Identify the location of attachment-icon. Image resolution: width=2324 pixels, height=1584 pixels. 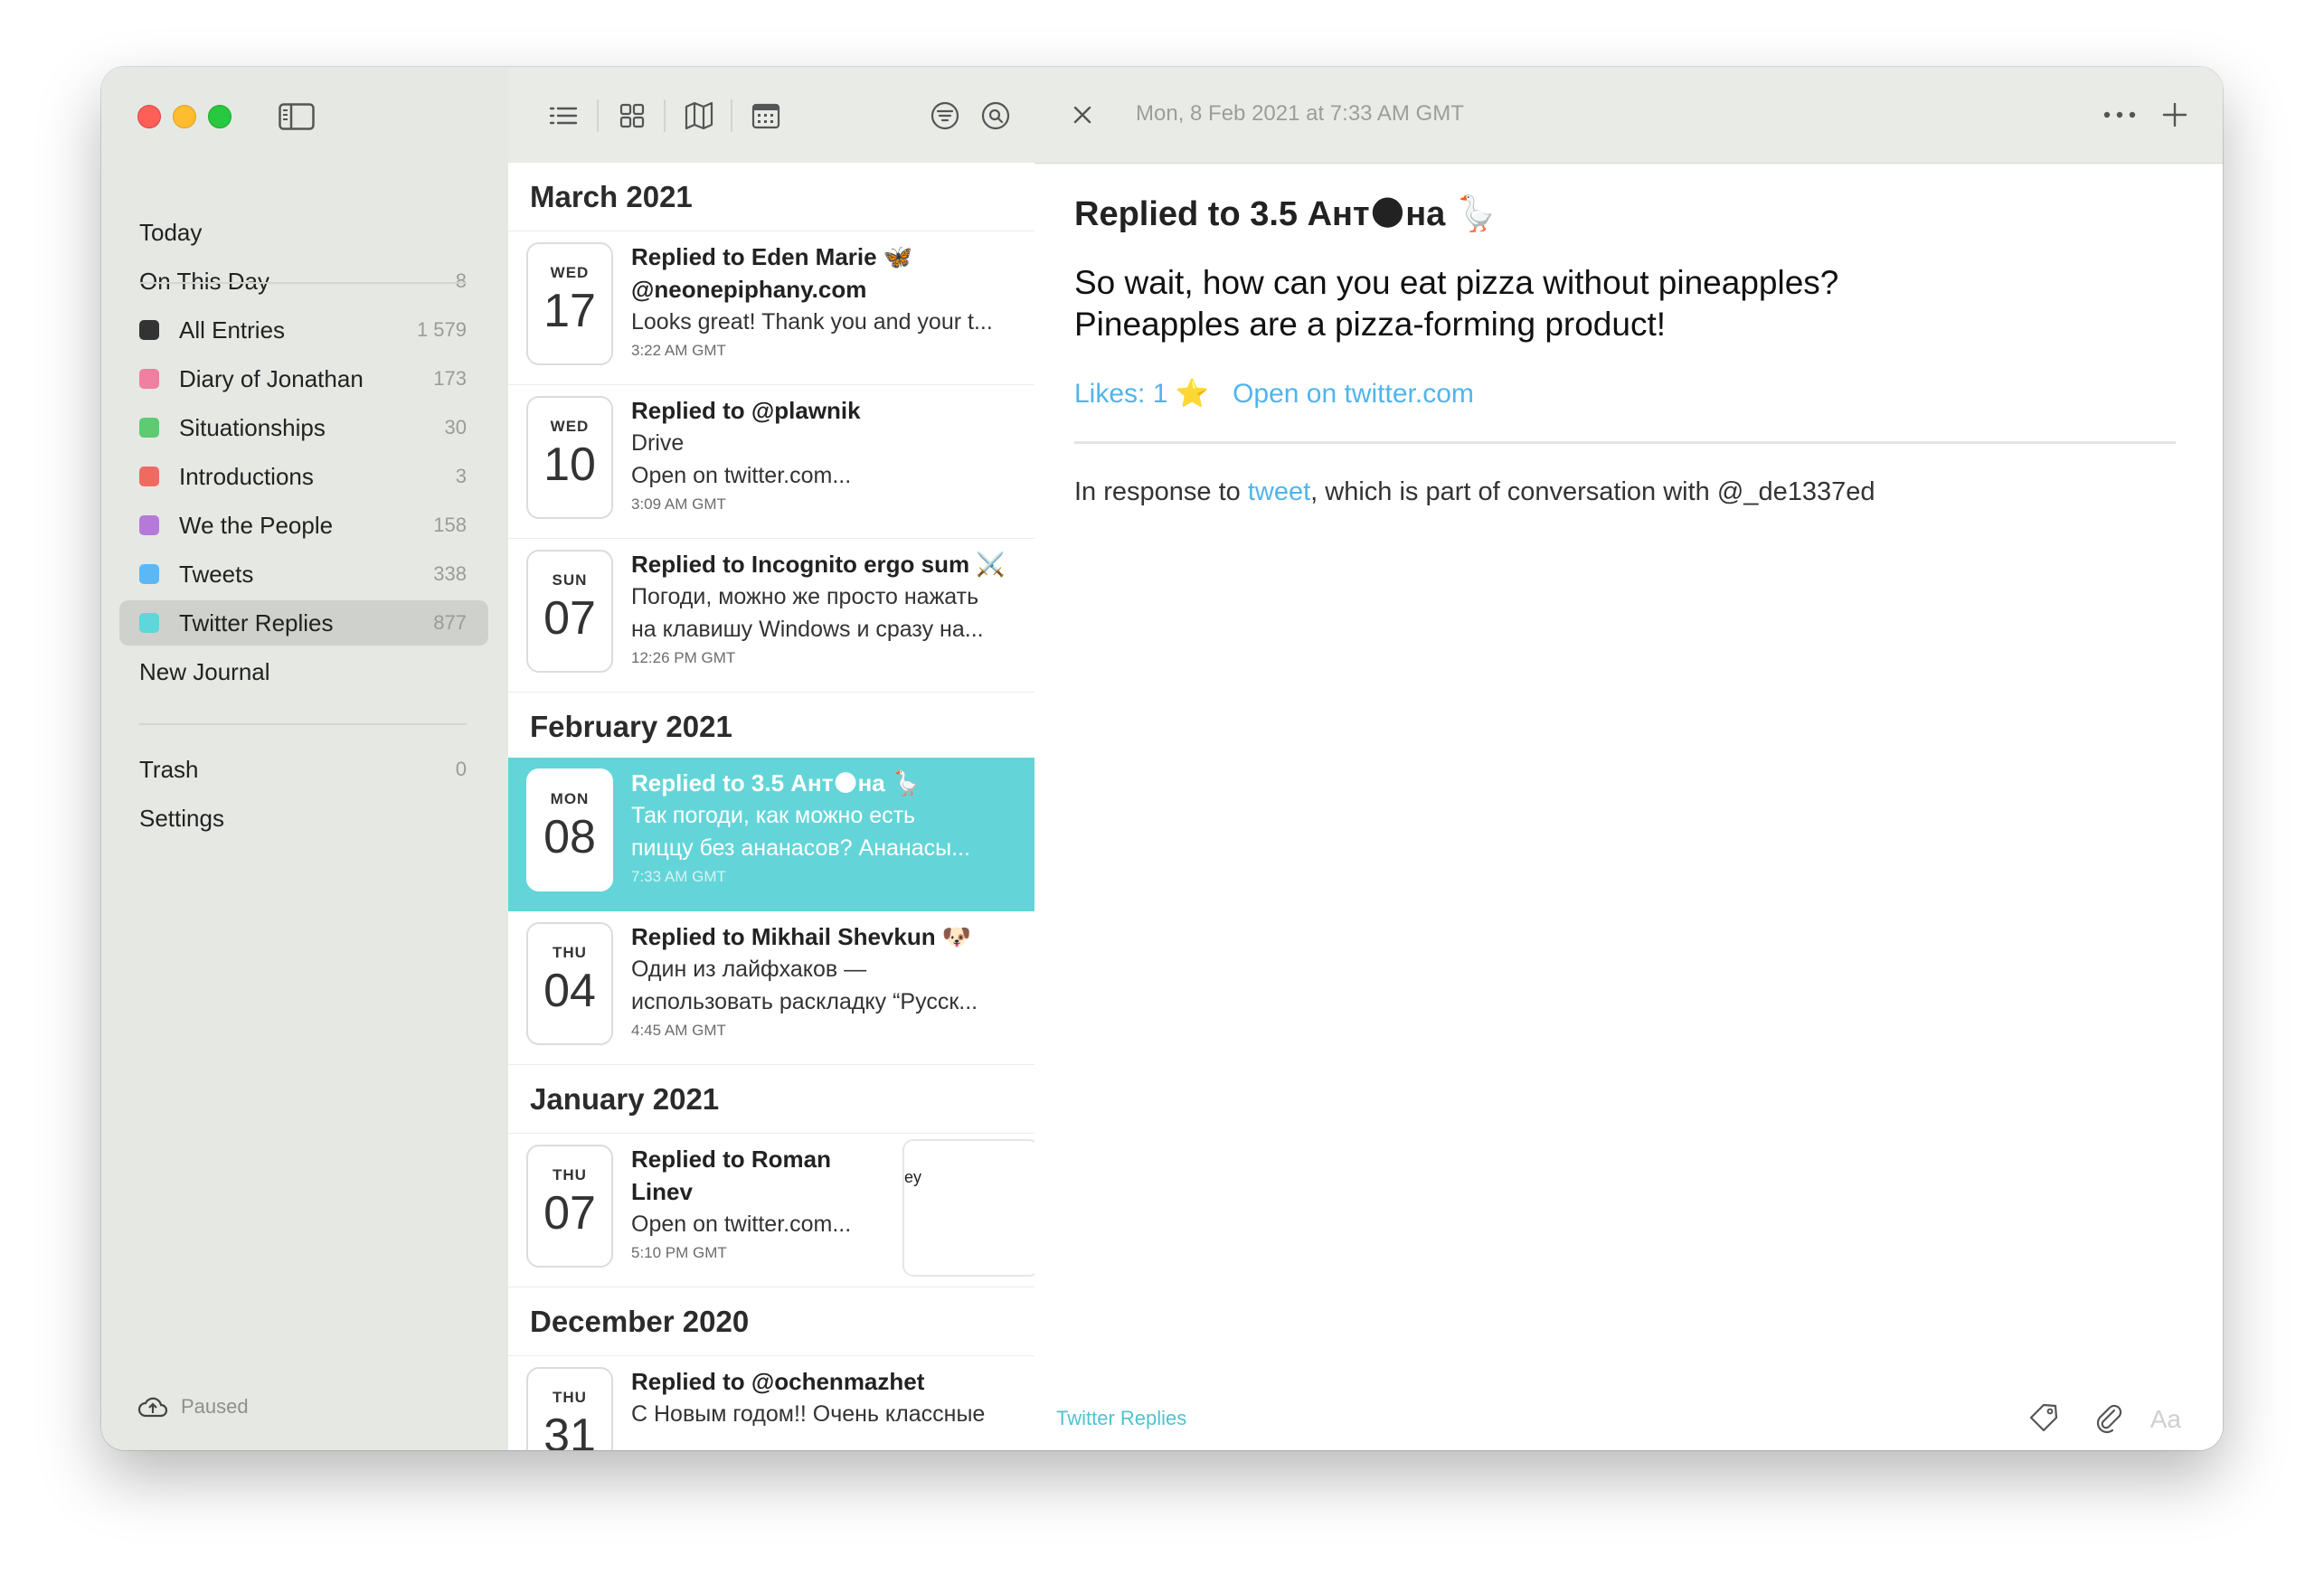
(2109, 1418).